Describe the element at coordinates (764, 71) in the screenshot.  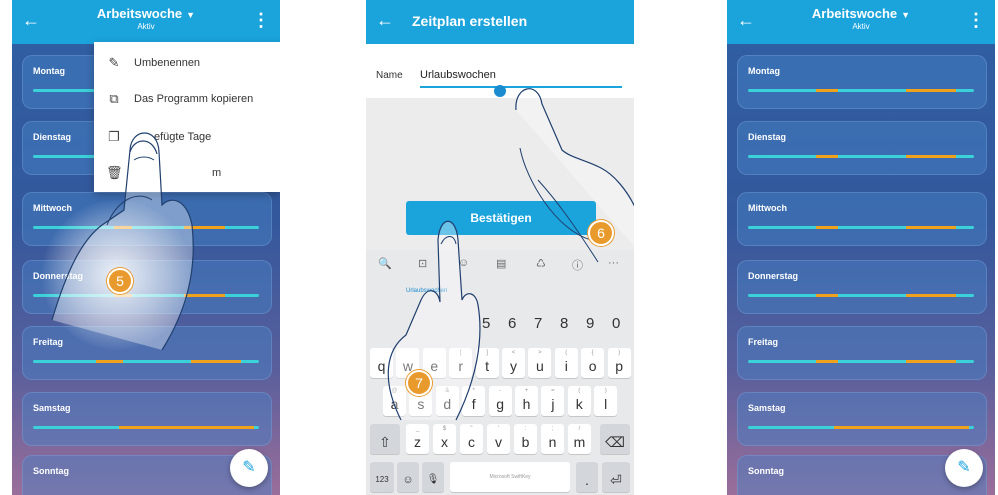
I see `day-name: Montag` at that location.